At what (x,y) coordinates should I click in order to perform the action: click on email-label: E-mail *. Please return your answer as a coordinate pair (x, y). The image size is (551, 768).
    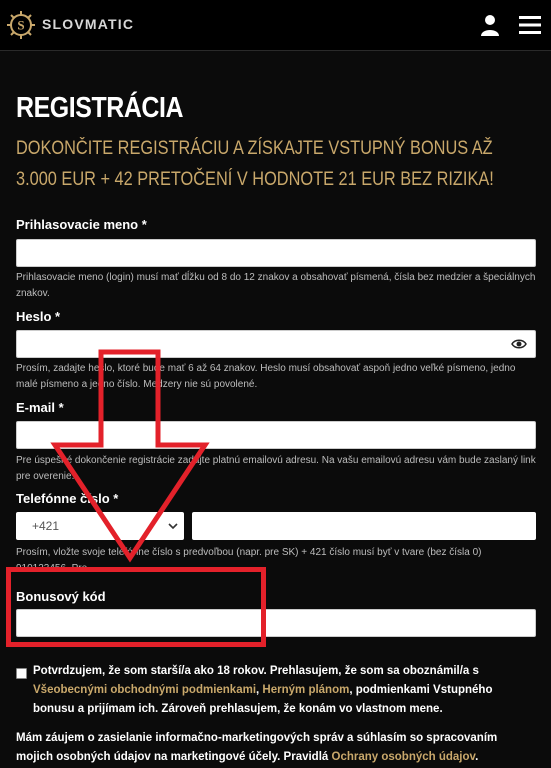
    Looking at the image, I should click on (40, 407).